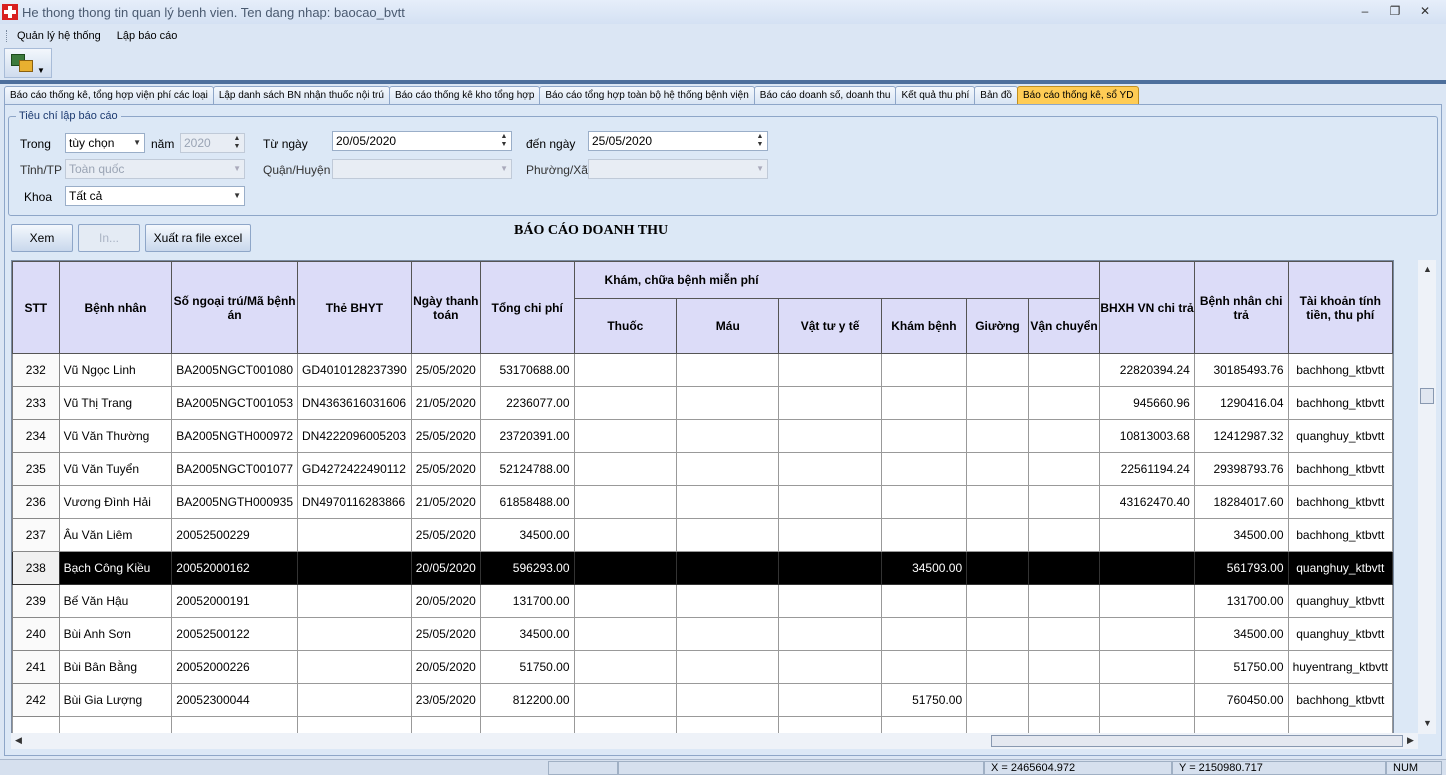  I want to click on trong-select: tùy chọn ▼, so click(105, 143).